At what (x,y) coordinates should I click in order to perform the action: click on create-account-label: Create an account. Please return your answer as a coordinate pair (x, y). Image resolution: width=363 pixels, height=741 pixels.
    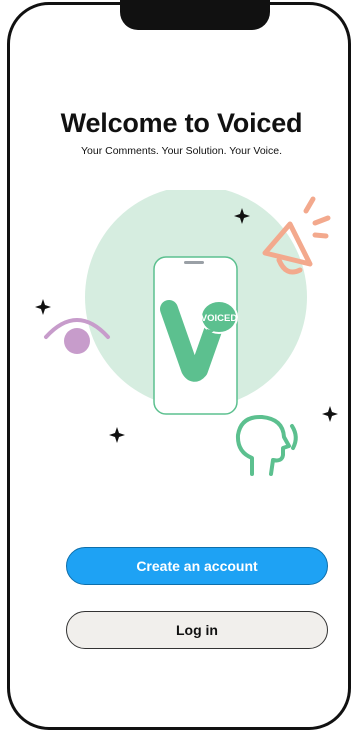
    Looking at the image, I should click on (197, 566).